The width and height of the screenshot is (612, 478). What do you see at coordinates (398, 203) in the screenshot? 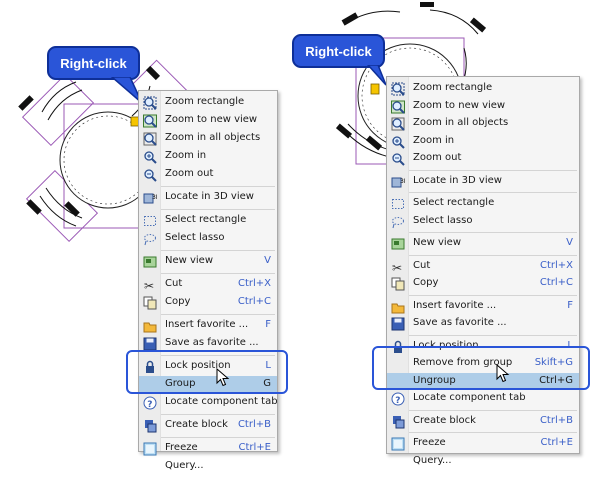
I see `select-rectangle-icon` at bounding box center [398, 203].